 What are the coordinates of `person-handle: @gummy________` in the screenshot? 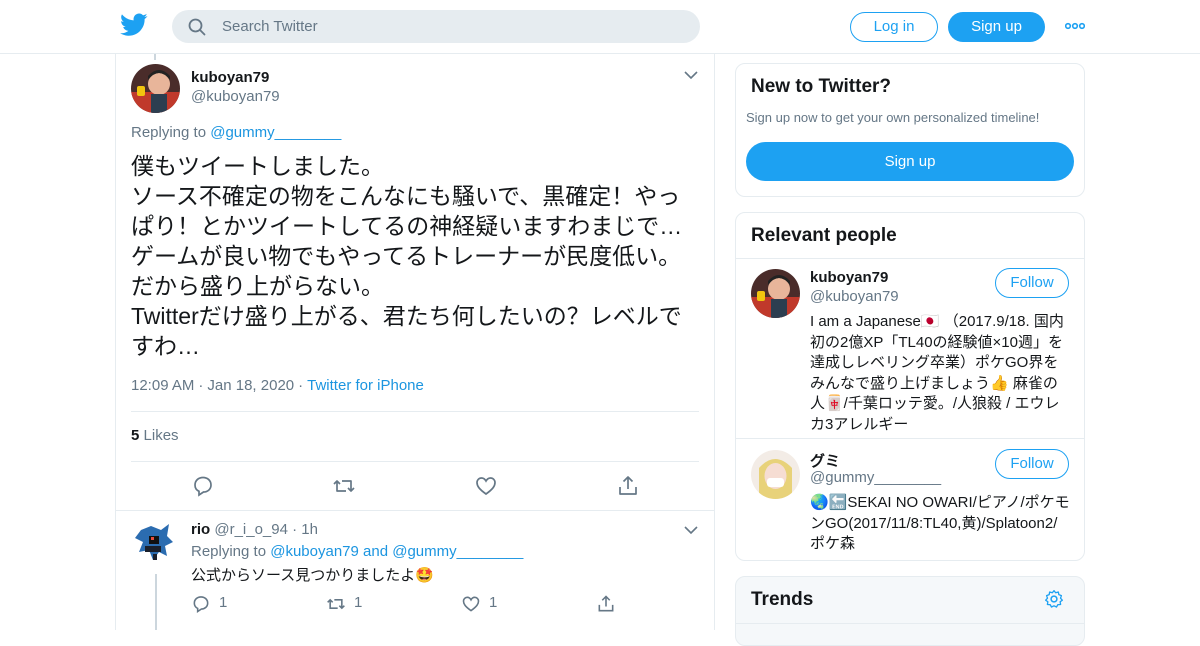 It's located at (875, 477).